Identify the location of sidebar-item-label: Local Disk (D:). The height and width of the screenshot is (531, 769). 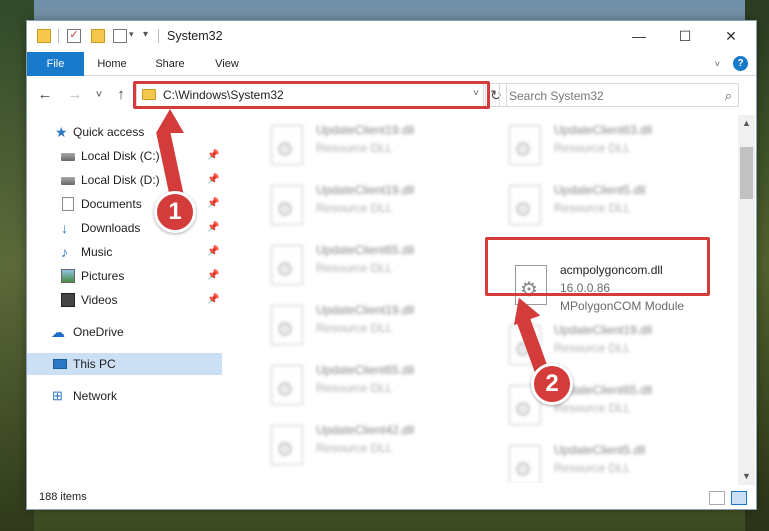
(120, 180).